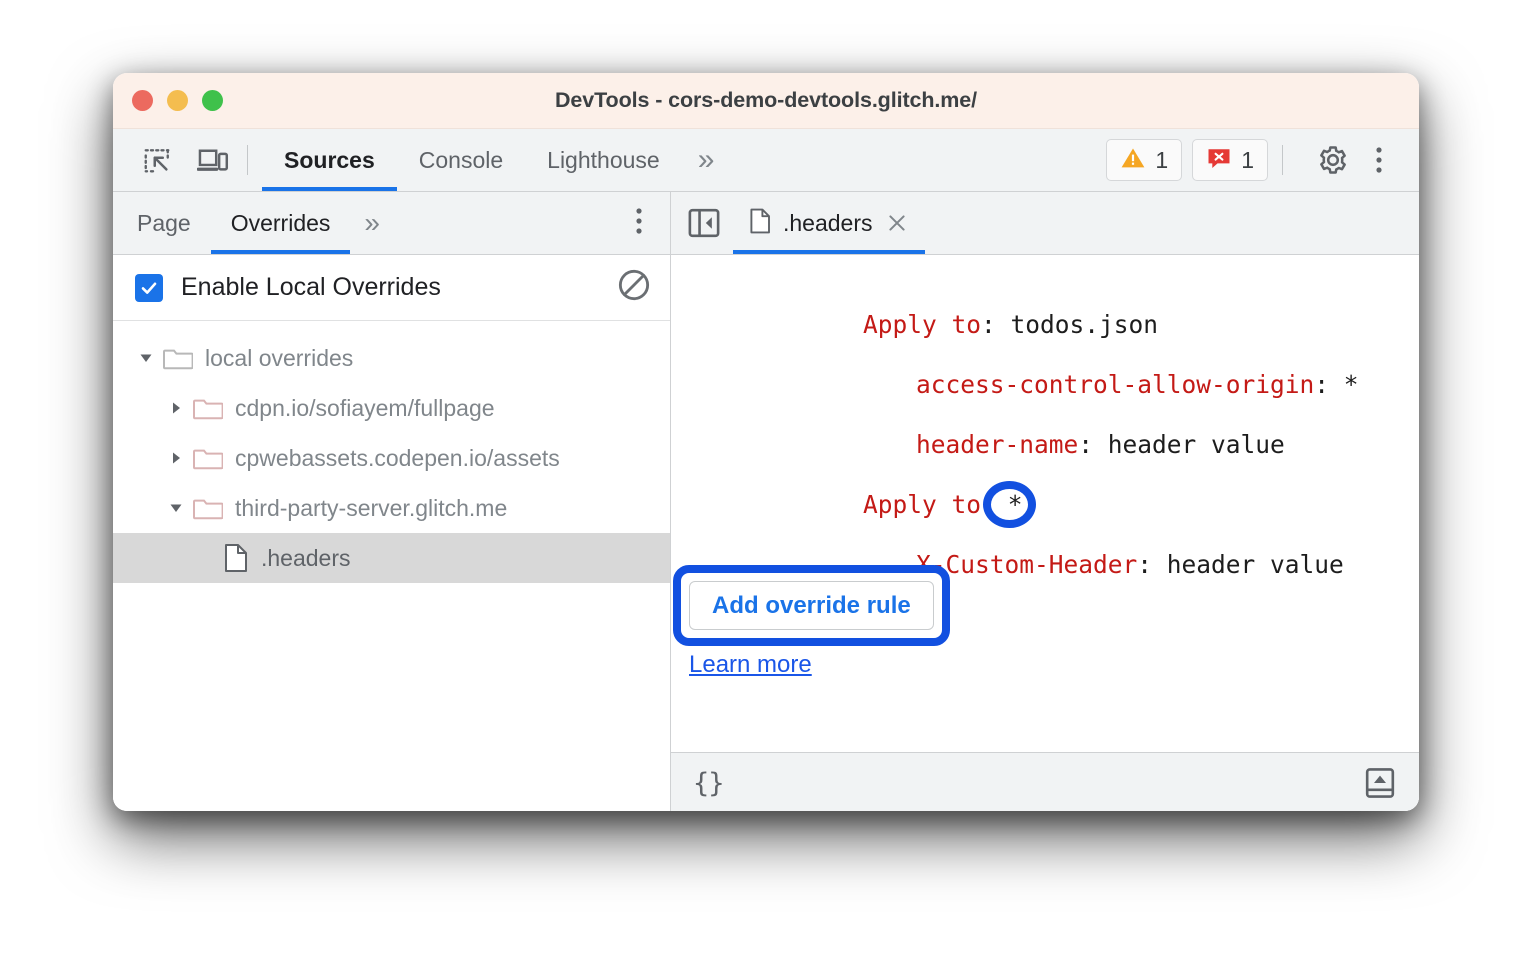 The width and height of the screenshot is (1526, 960). I want to click on header-sep-2: :, so click(1093, 444).